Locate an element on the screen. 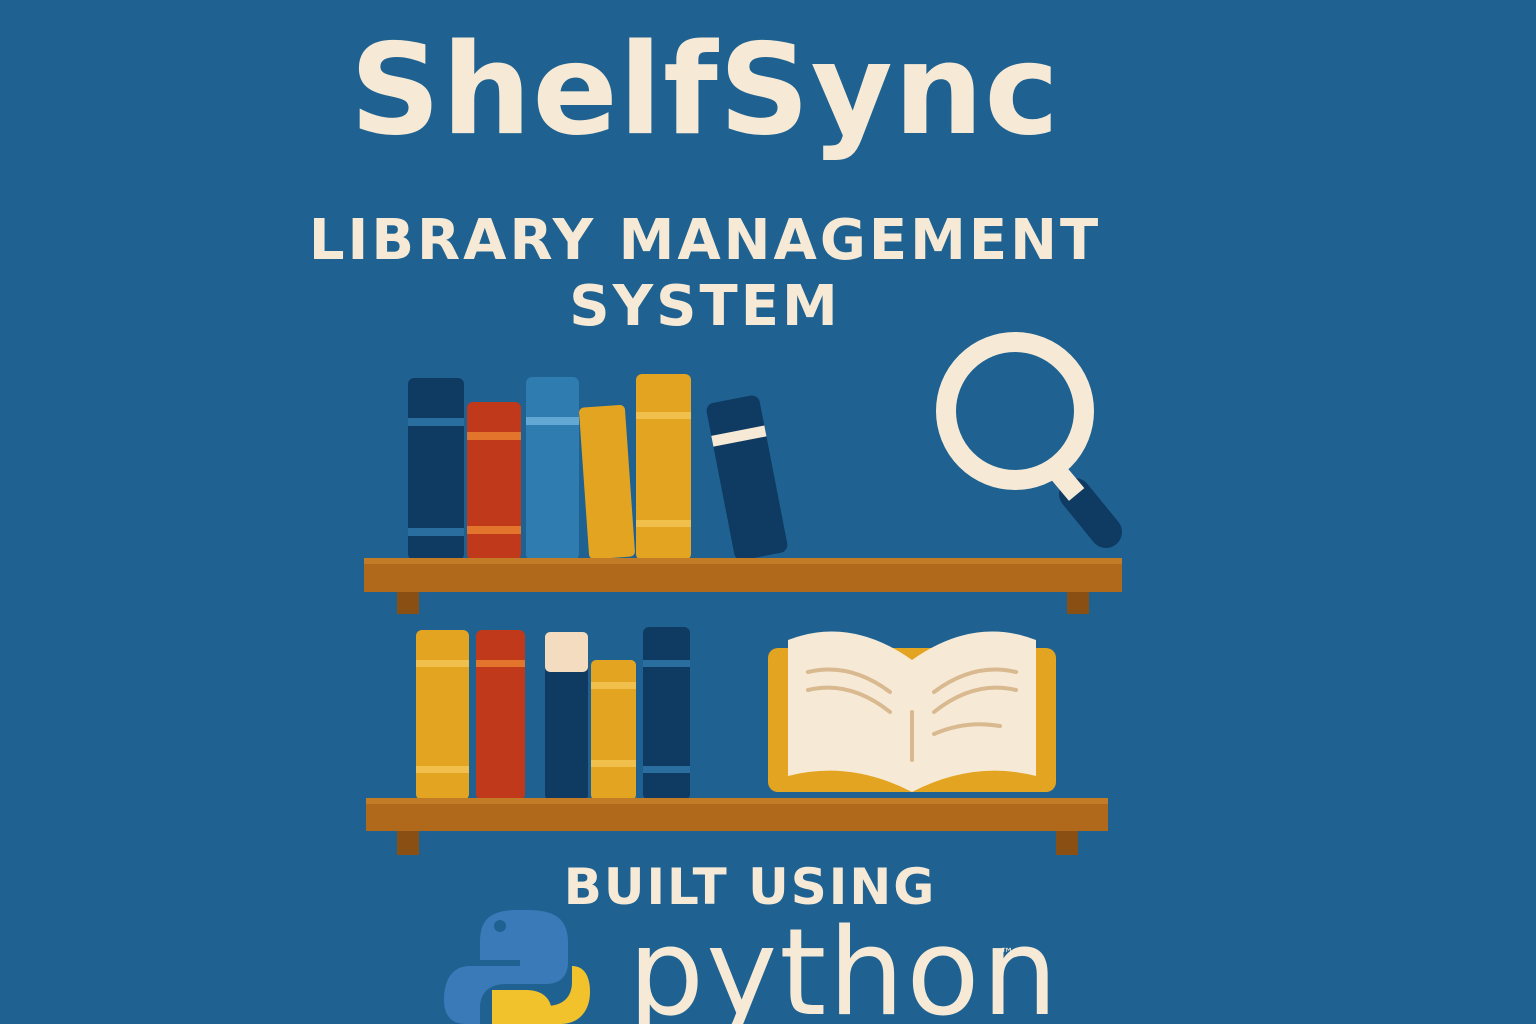  trademark-symbol: ™ is located at coordinates (1007, 954).